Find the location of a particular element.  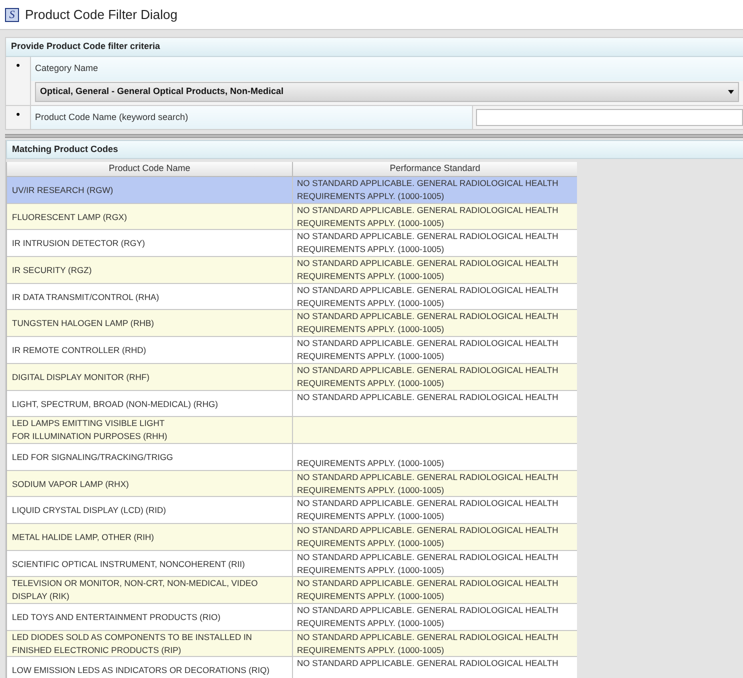

table-cell: TELEVISION OR MONITOR, NON-CRT, NON-MEDICAL, VIDEO DISPLAY (RIK) is located at coordinates (135, 590).